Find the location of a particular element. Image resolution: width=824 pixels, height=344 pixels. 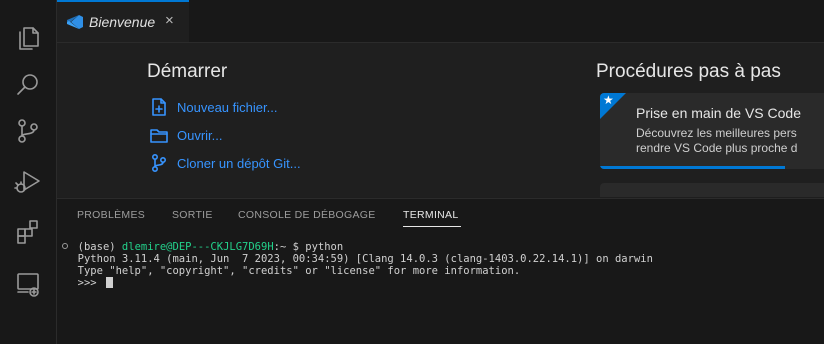

tab-terminal: TERMINAL is located at coordinates (431, 215).